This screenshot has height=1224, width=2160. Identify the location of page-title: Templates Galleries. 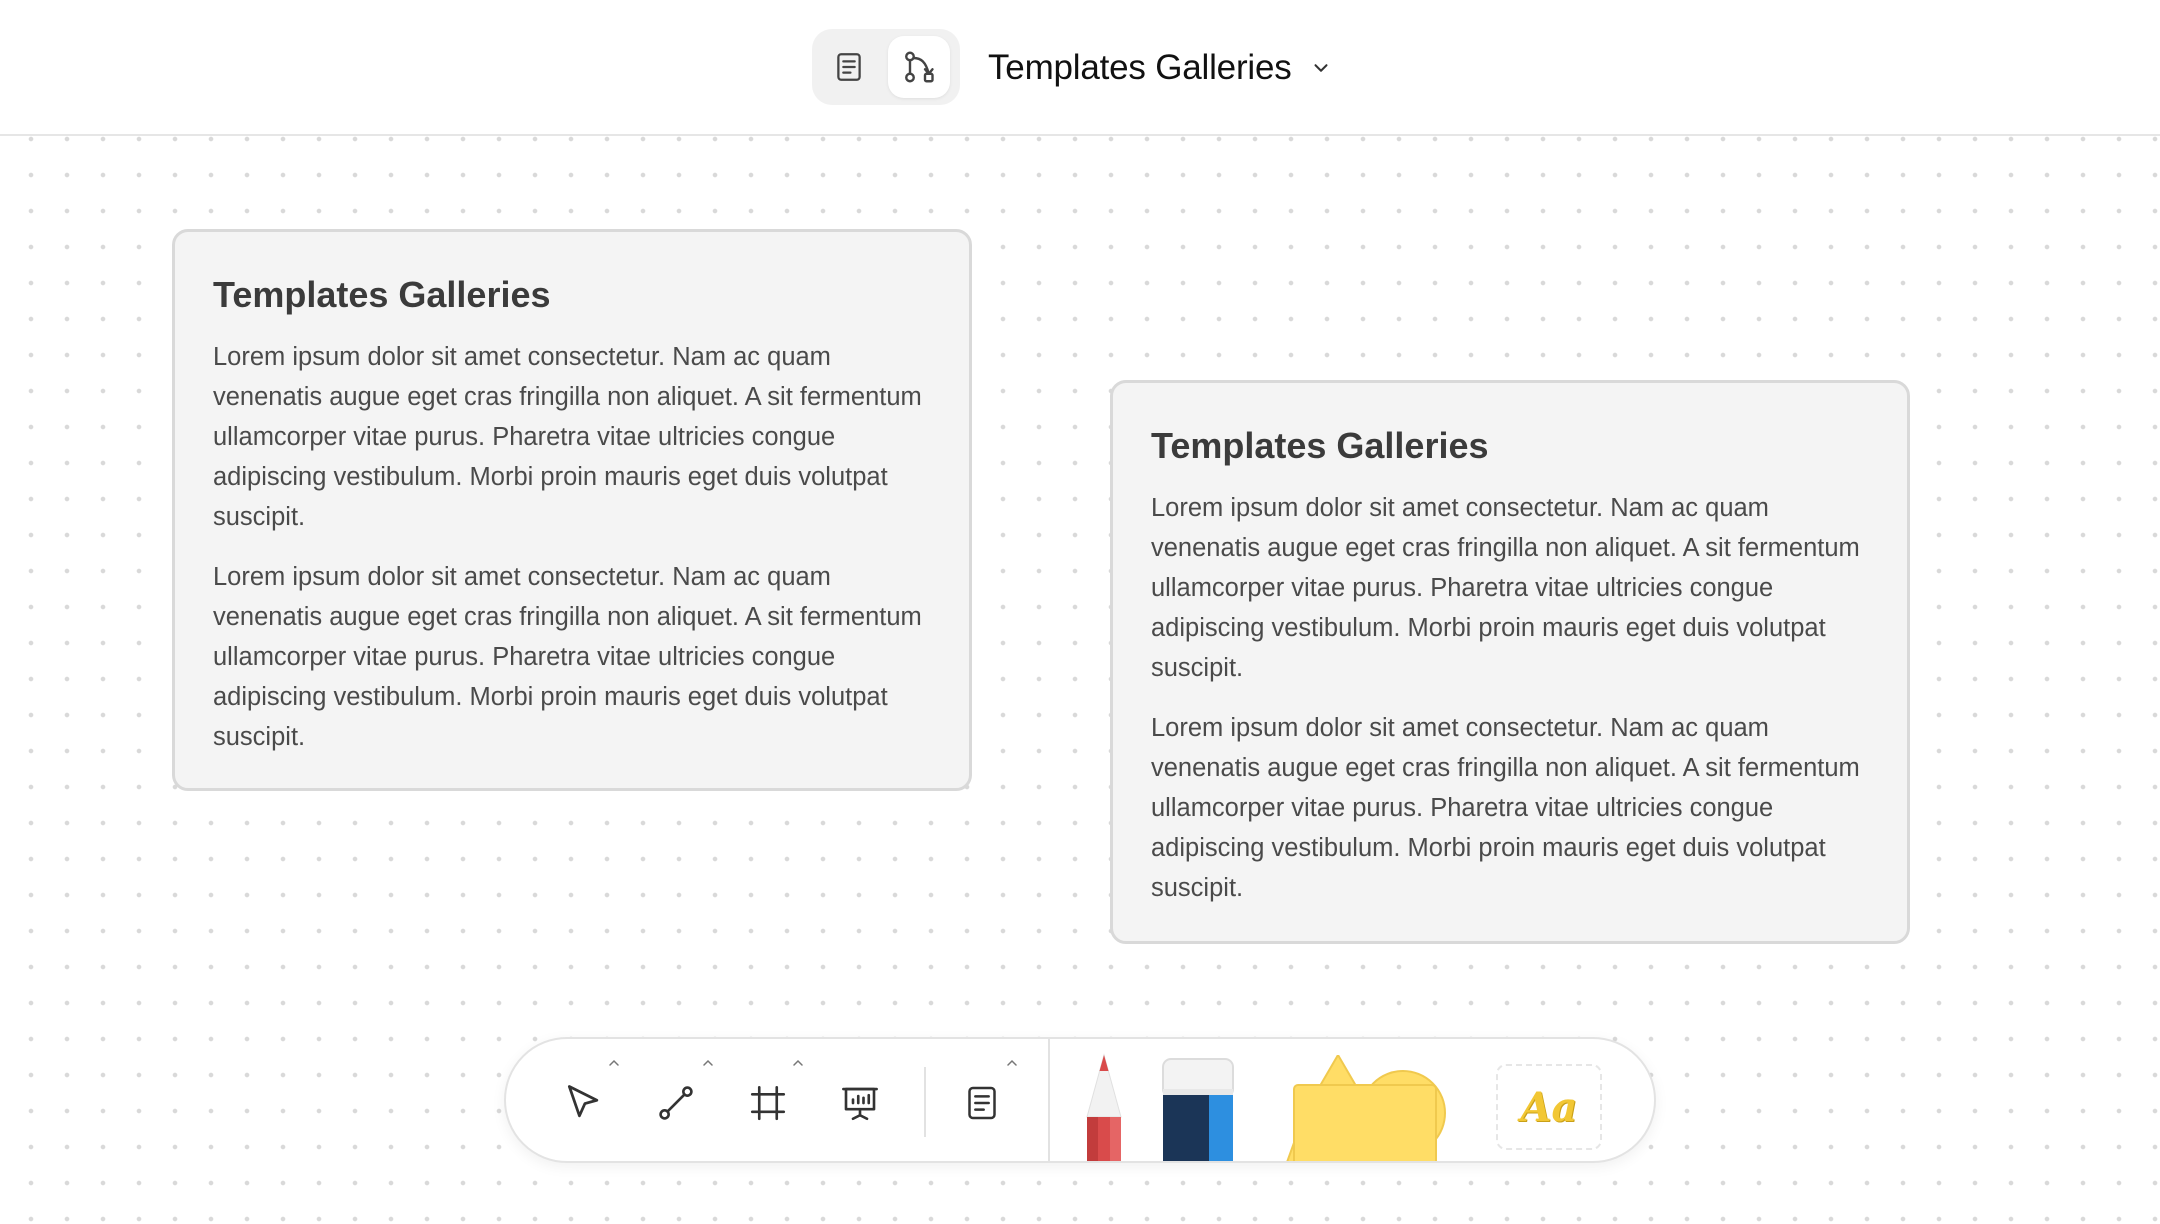
(1140, 67).